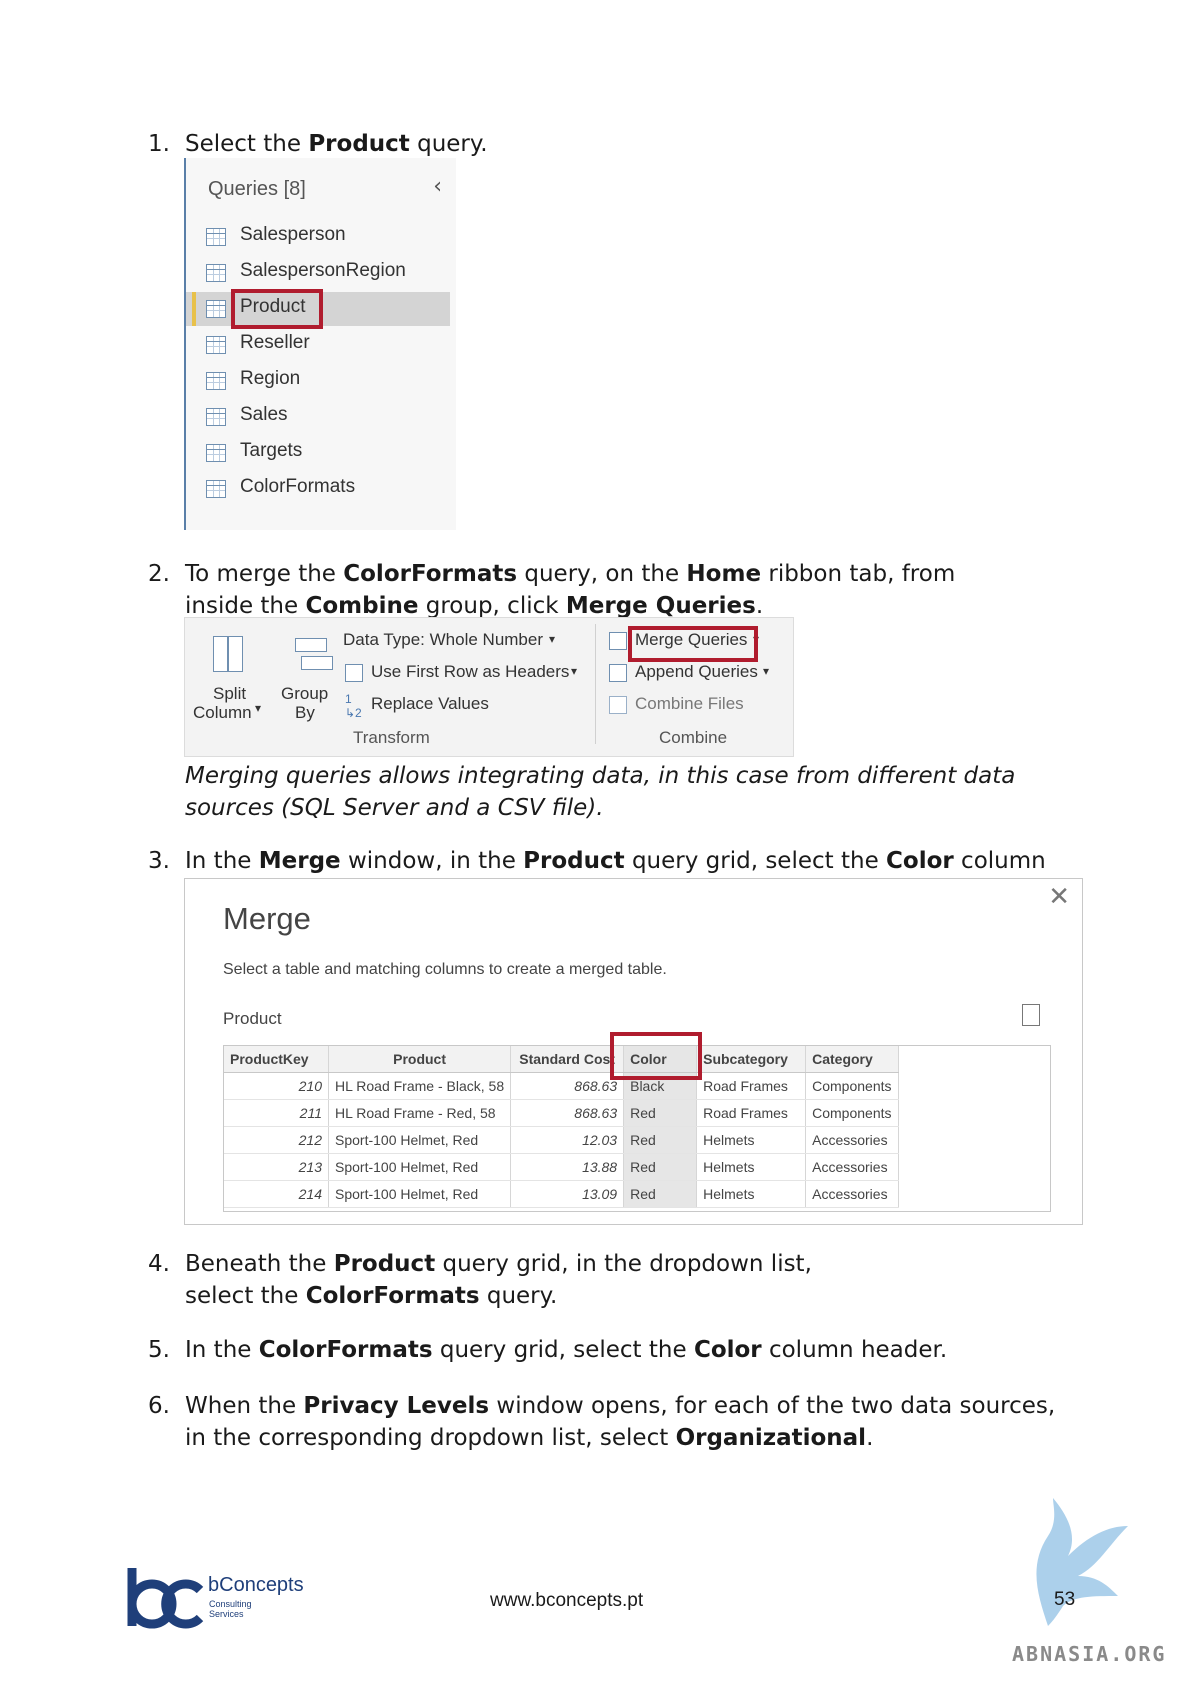  What do you see at coordinates (318, 417) in the screenshot?
I see `query-item: Sales` at bounding box center [318, 417].